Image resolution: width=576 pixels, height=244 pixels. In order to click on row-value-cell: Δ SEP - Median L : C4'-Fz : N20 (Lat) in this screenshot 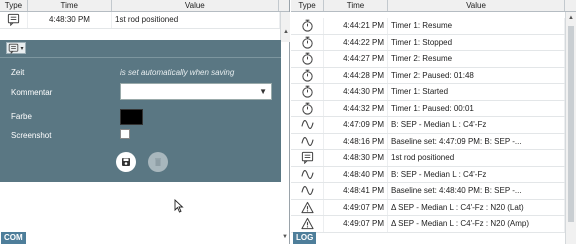, I will do `click(476, 207)`.